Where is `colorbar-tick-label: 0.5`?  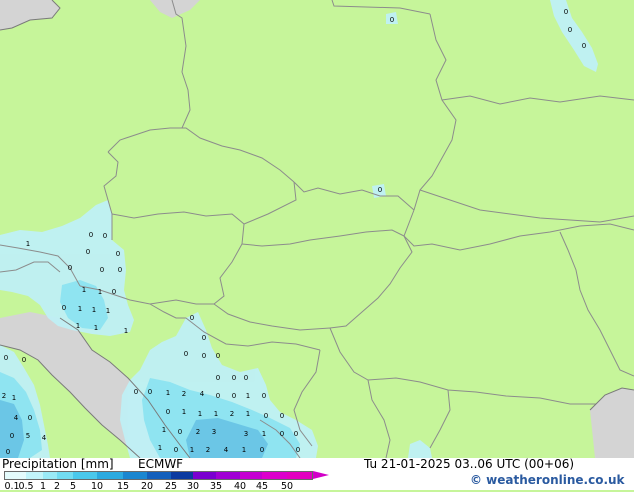 colorbar-tick-label: 0.5 is located at coordinates (26, 486).